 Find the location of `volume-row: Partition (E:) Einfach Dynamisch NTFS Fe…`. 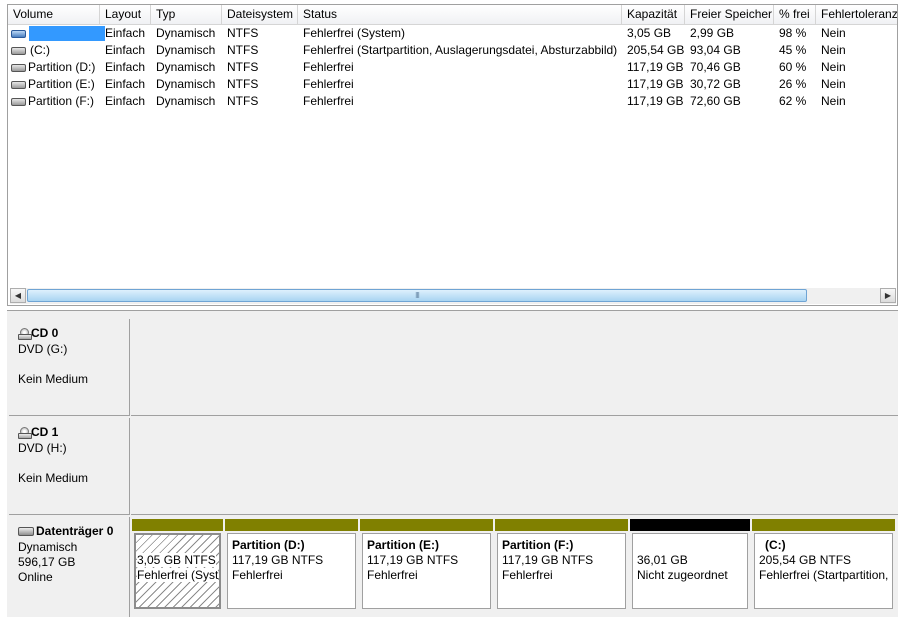

volume-row: Partition (E:) Einfach Dynamisch NTFS Fe… is located at coordinates (452, 84).